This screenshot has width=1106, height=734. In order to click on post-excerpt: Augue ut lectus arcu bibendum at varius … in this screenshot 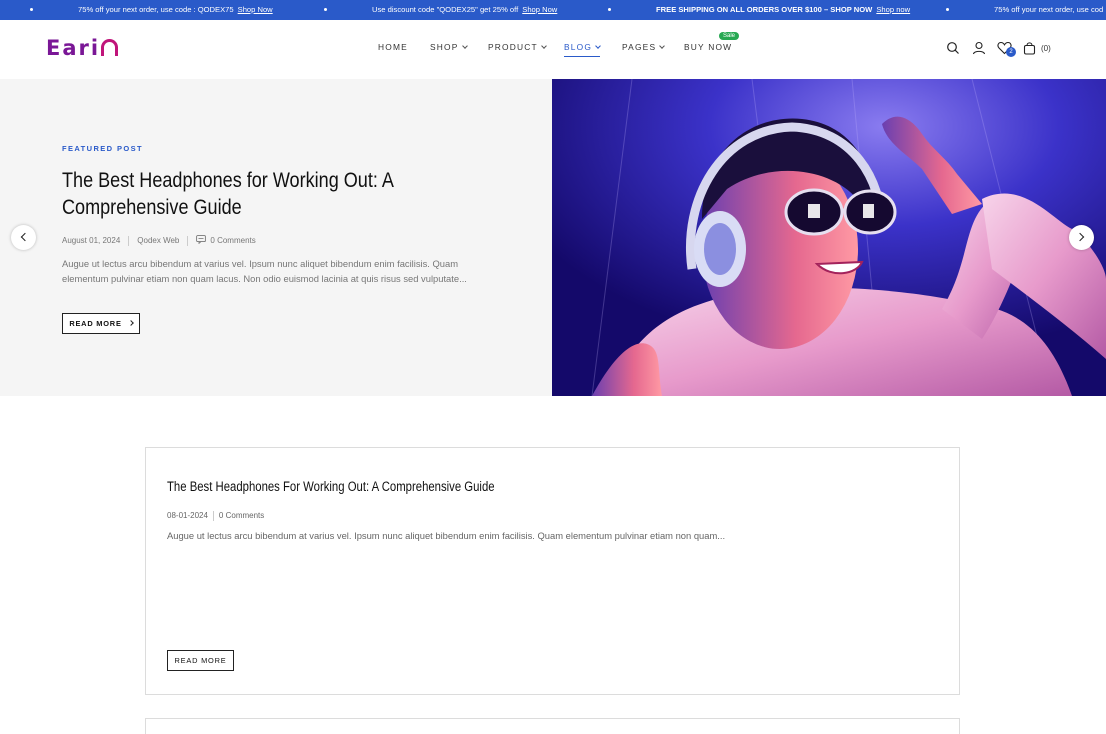, I will do `click(446, 535)`.